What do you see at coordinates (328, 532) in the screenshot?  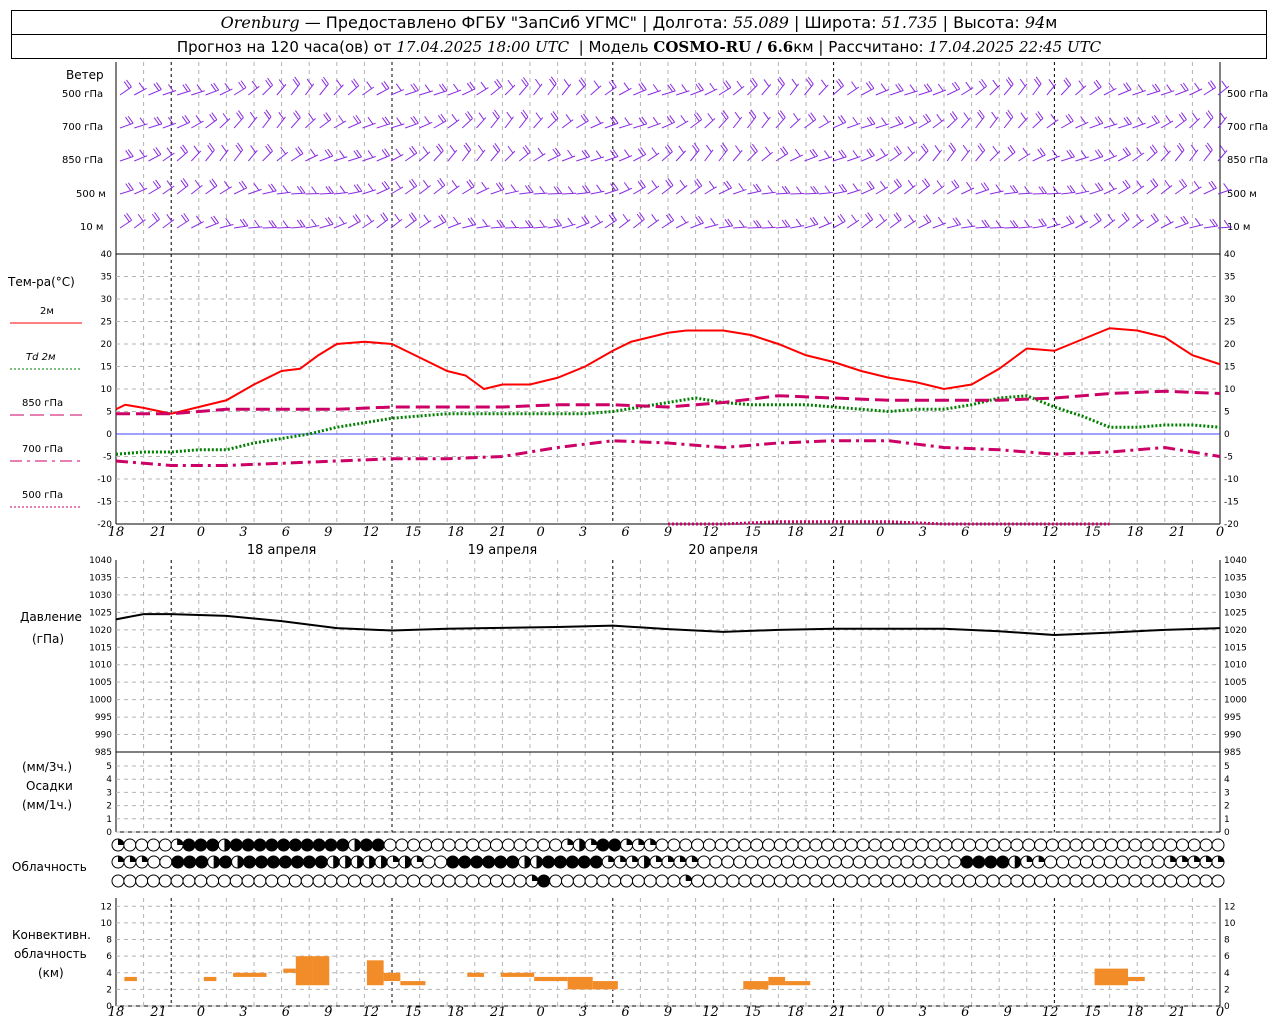 I see `hour-label: 9` at bounding box center [328, 532].